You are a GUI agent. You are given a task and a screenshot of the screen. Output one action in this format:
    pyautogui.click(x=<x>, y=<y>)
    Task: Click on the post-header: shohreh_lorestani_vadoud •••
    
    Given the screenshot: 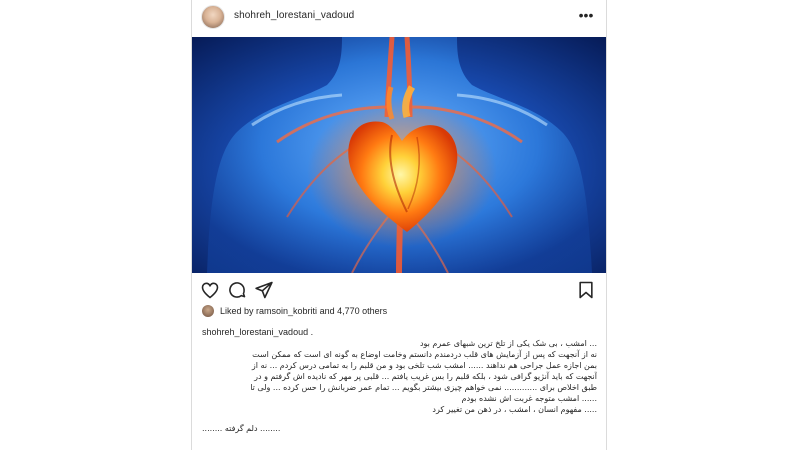 What is the action you would take?
    pyautogui.click(x=399, y=18)
    